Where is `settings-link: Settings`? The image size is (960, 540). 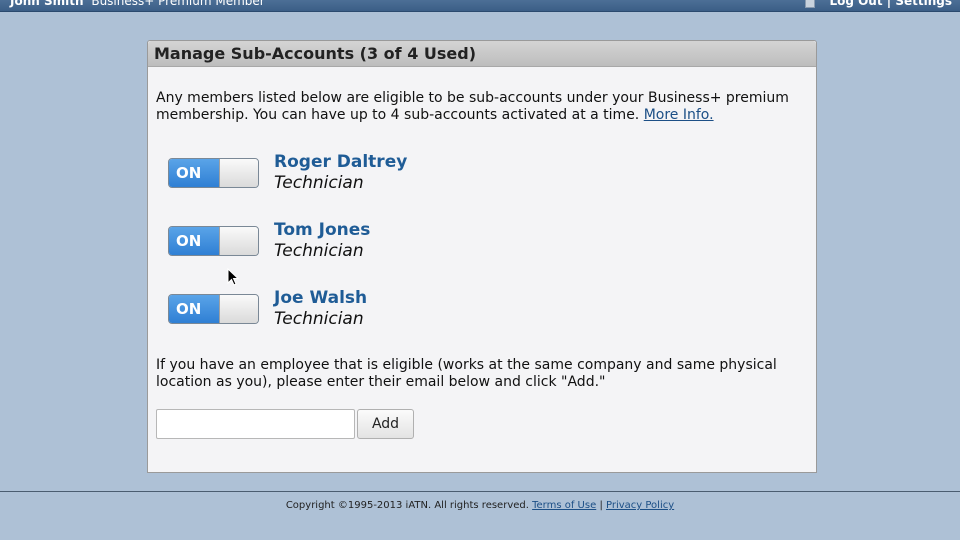
settings-link: Settings is located at coordinates (923, 4).